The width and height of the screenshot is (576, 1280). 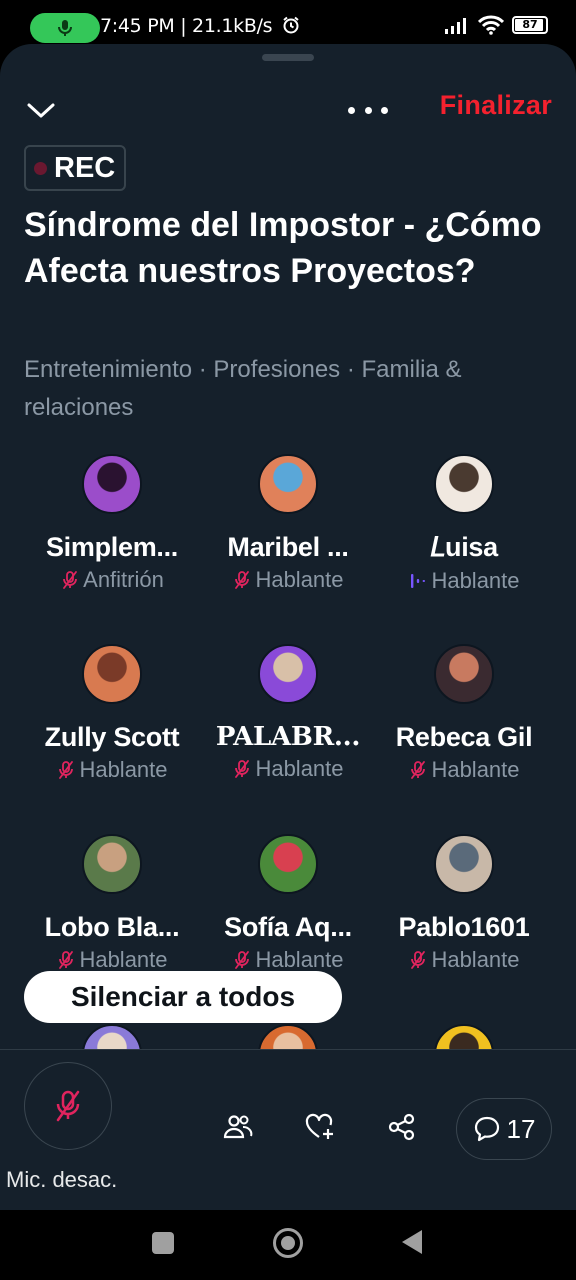 What do you see at coordinates (504, 1129) in the screenshot?
I see `comments-button: 17` at bounding box center [504, 1129].